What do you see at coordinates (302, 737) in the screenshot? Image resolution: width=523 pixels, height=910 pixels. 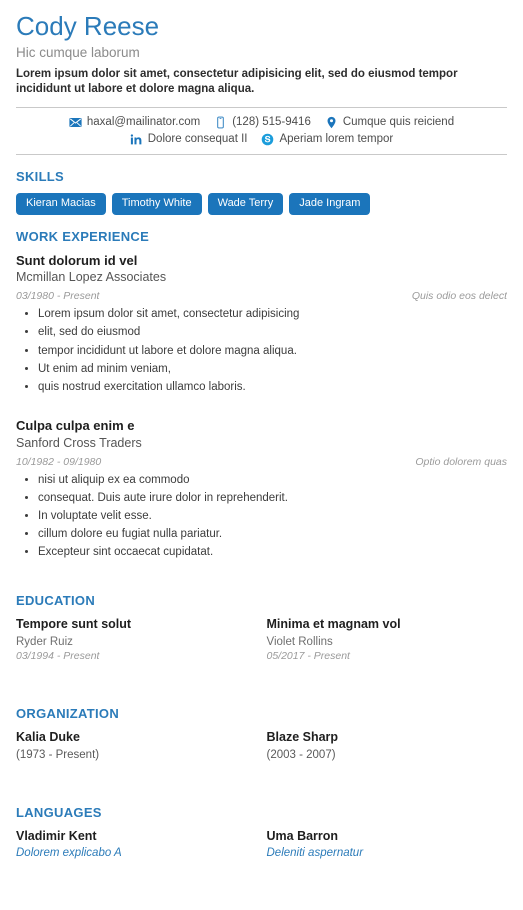 I see `organization-entry-title: Blaze Sharp` at bounding box center [302, 737].